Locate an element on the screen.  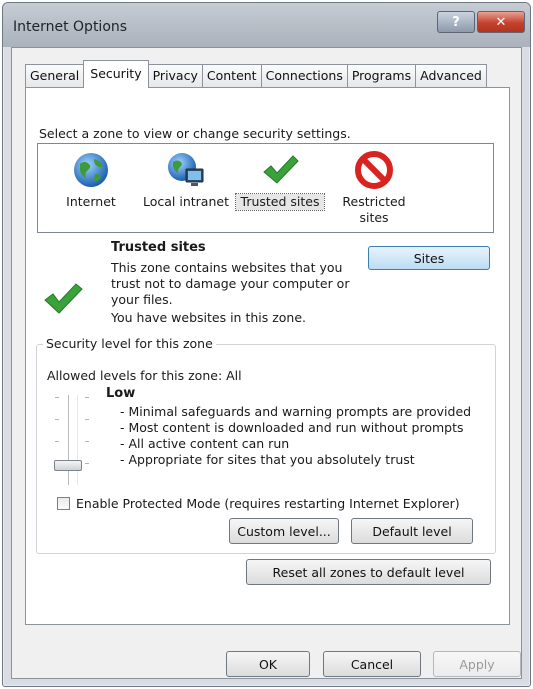
security-level-group-title: Security level for this zone is located at coordinates (129, 343).